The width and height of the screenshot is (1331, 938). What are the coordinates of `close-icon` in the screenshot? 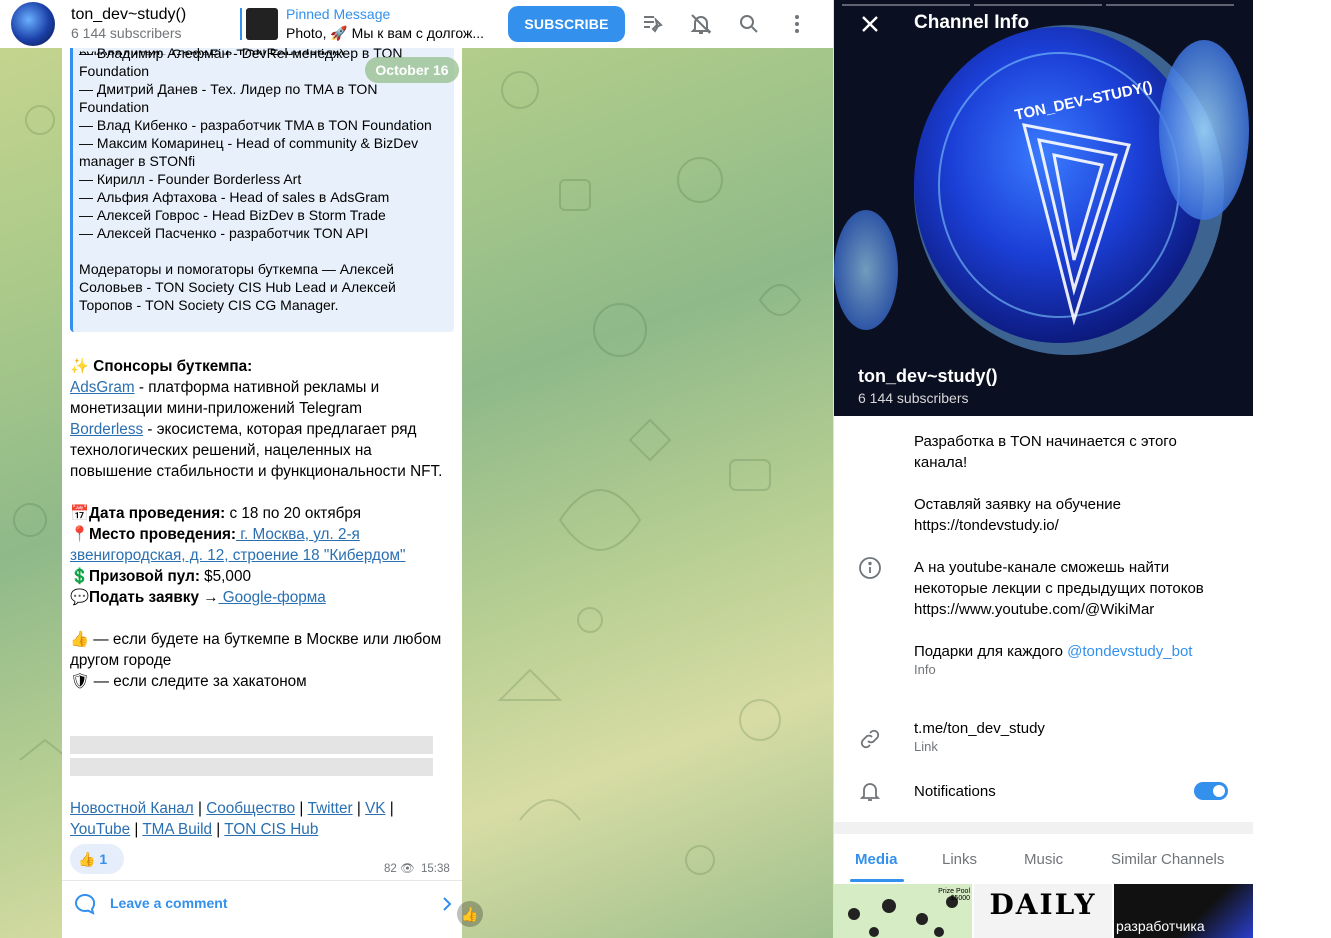 It's located at (870, 24).